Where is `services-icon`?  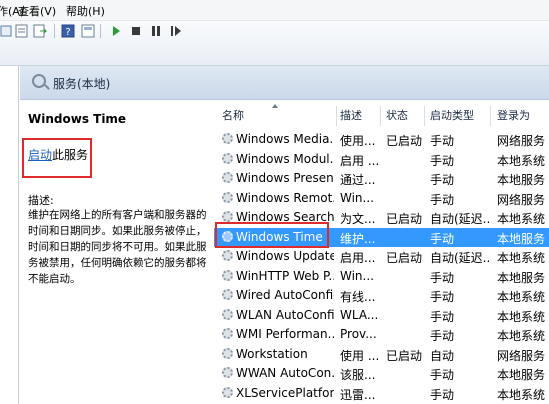
services-icon is located at coordinates (39, 81).